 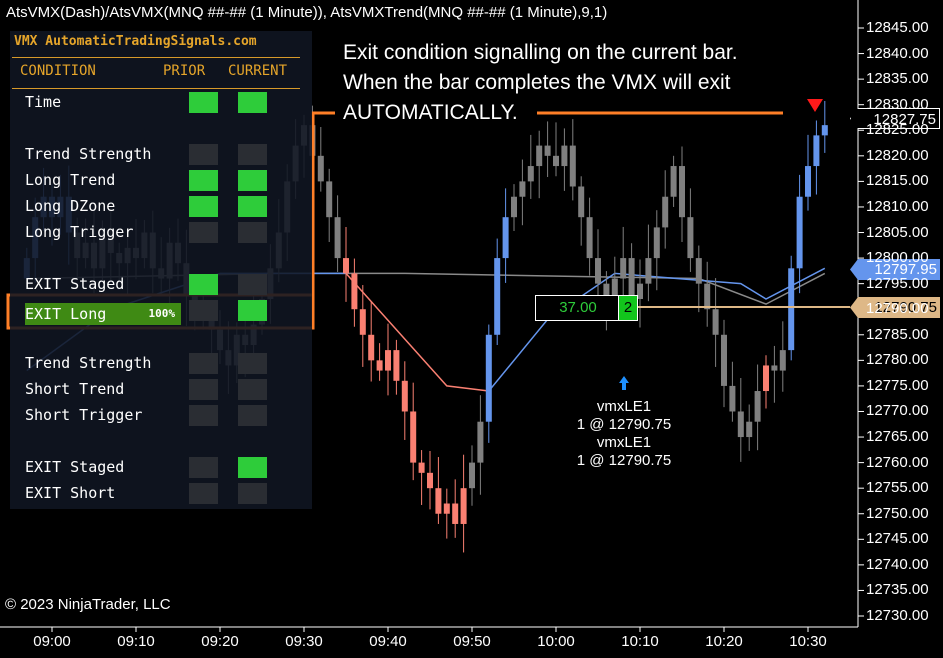 I want to click on price-tick-label: 12765.00, so click(x=897, y=437).